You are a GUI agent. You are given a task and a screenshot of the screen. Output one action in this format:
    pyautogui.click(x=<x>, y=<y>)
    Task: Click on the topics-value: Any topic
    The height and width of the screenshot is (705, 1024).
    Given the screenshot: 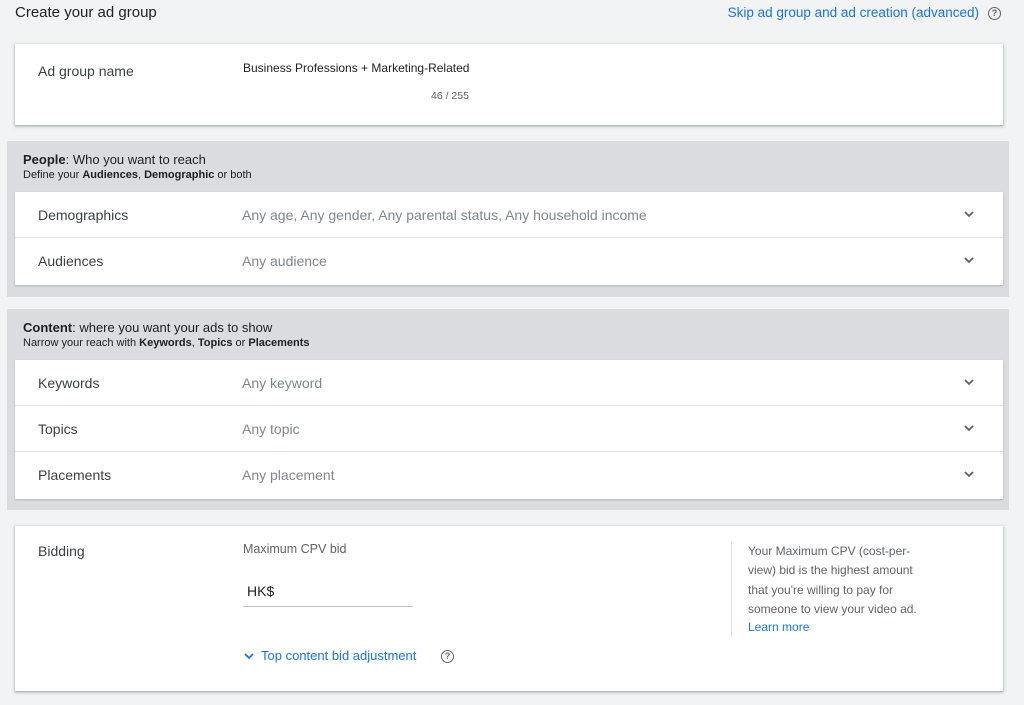 What is the action you would take?
    pyautogui.click(x=271, y=429)
    